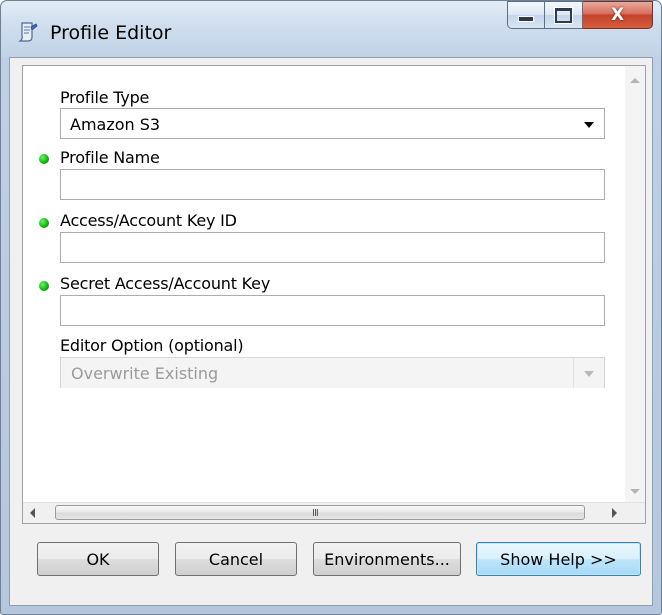  What do you see at coordinates (635, 80) in the screenshot?
I see `scroll-up-arrow-icon` at bounding box center [635, 80].